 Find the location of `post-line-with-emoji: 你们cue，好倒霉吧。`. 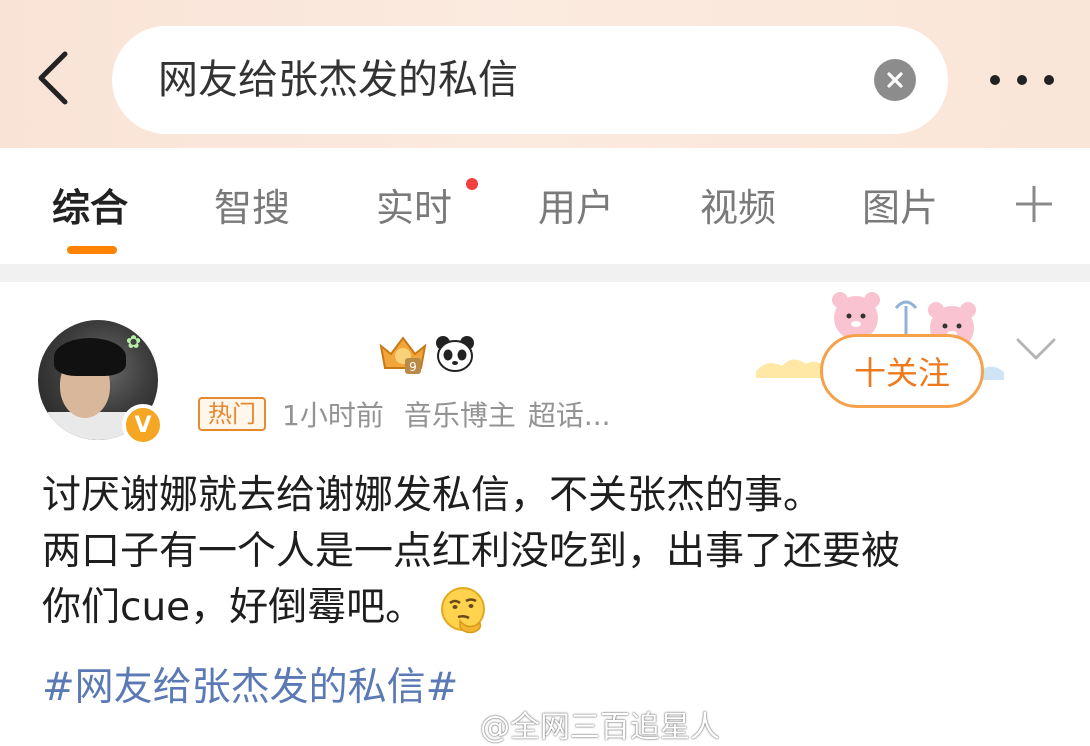

post-line-with-emoji: 你们cue，好倒霉吧。 is located at coordinates (547, 608).